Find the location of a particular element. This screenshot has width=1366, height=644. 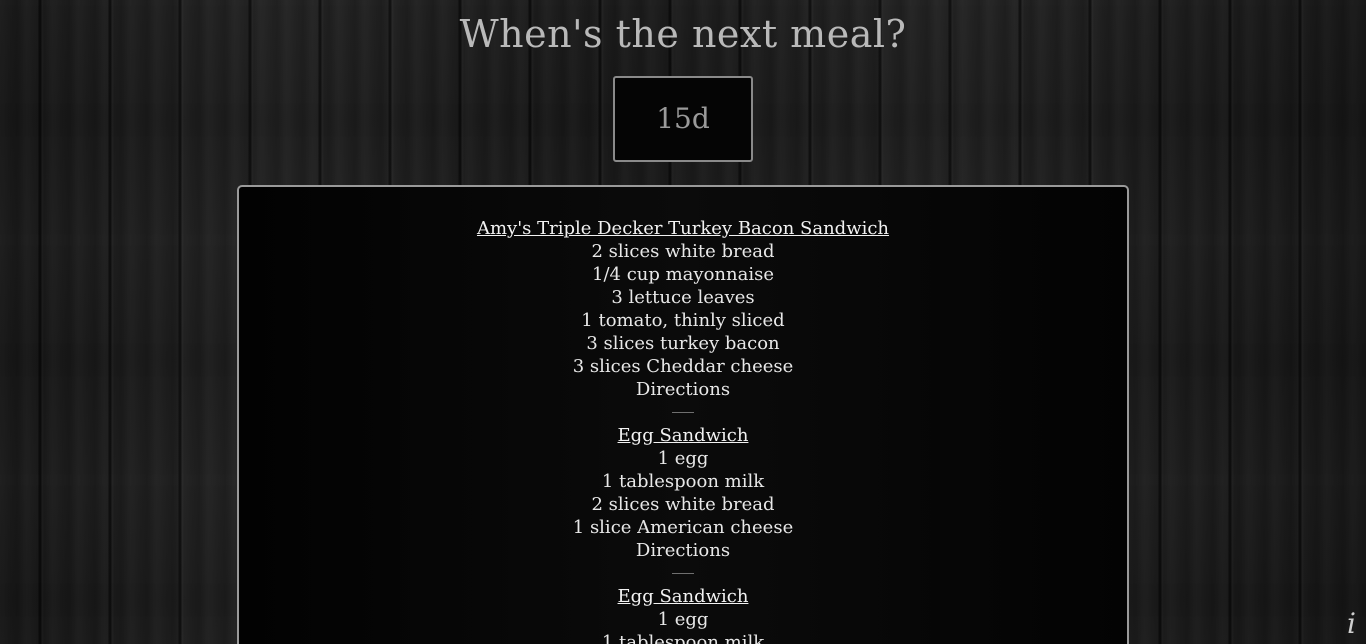

recipe-item: Egg Sandwich 1 egg 1 tablespoon milk is located at coordinates (683, 614).